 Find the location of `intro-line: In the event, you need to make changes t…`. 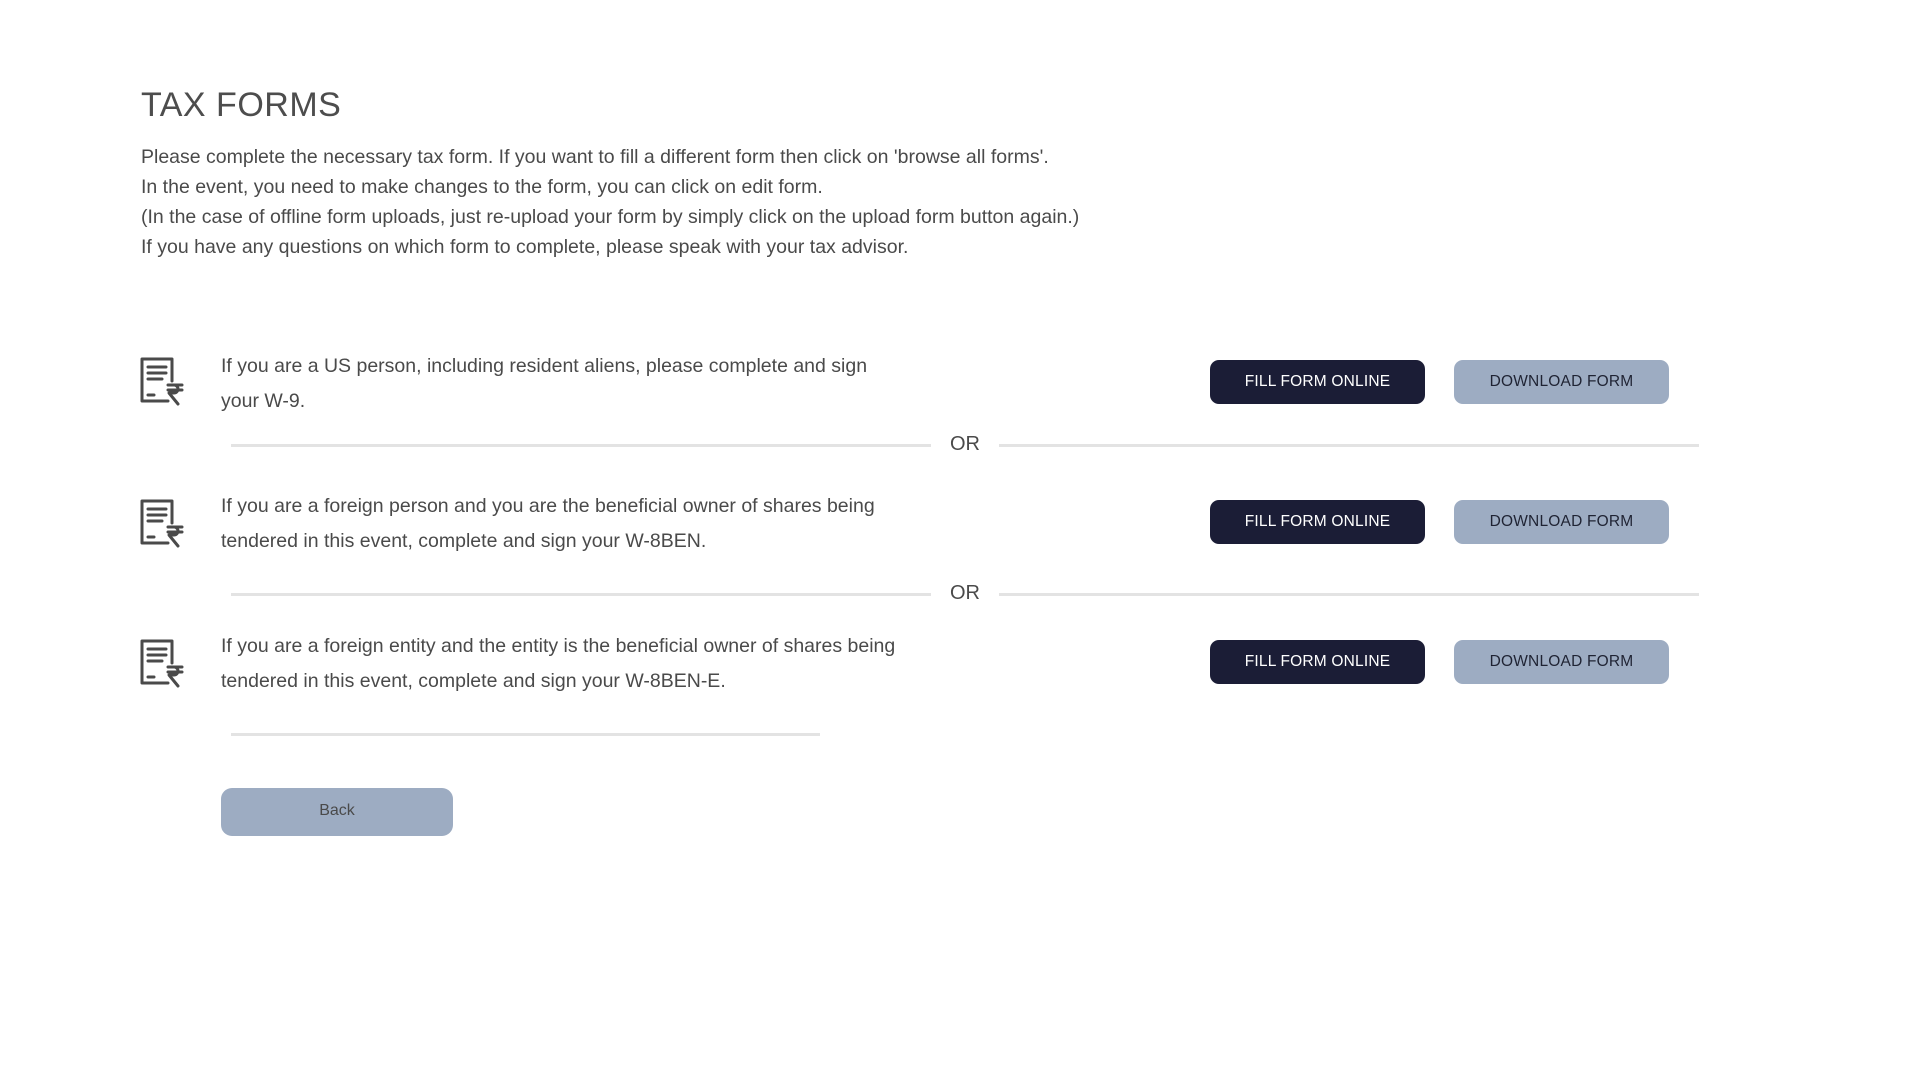

intro-line: In the event, you need to make changes t… is located at coordinates (482, 187).